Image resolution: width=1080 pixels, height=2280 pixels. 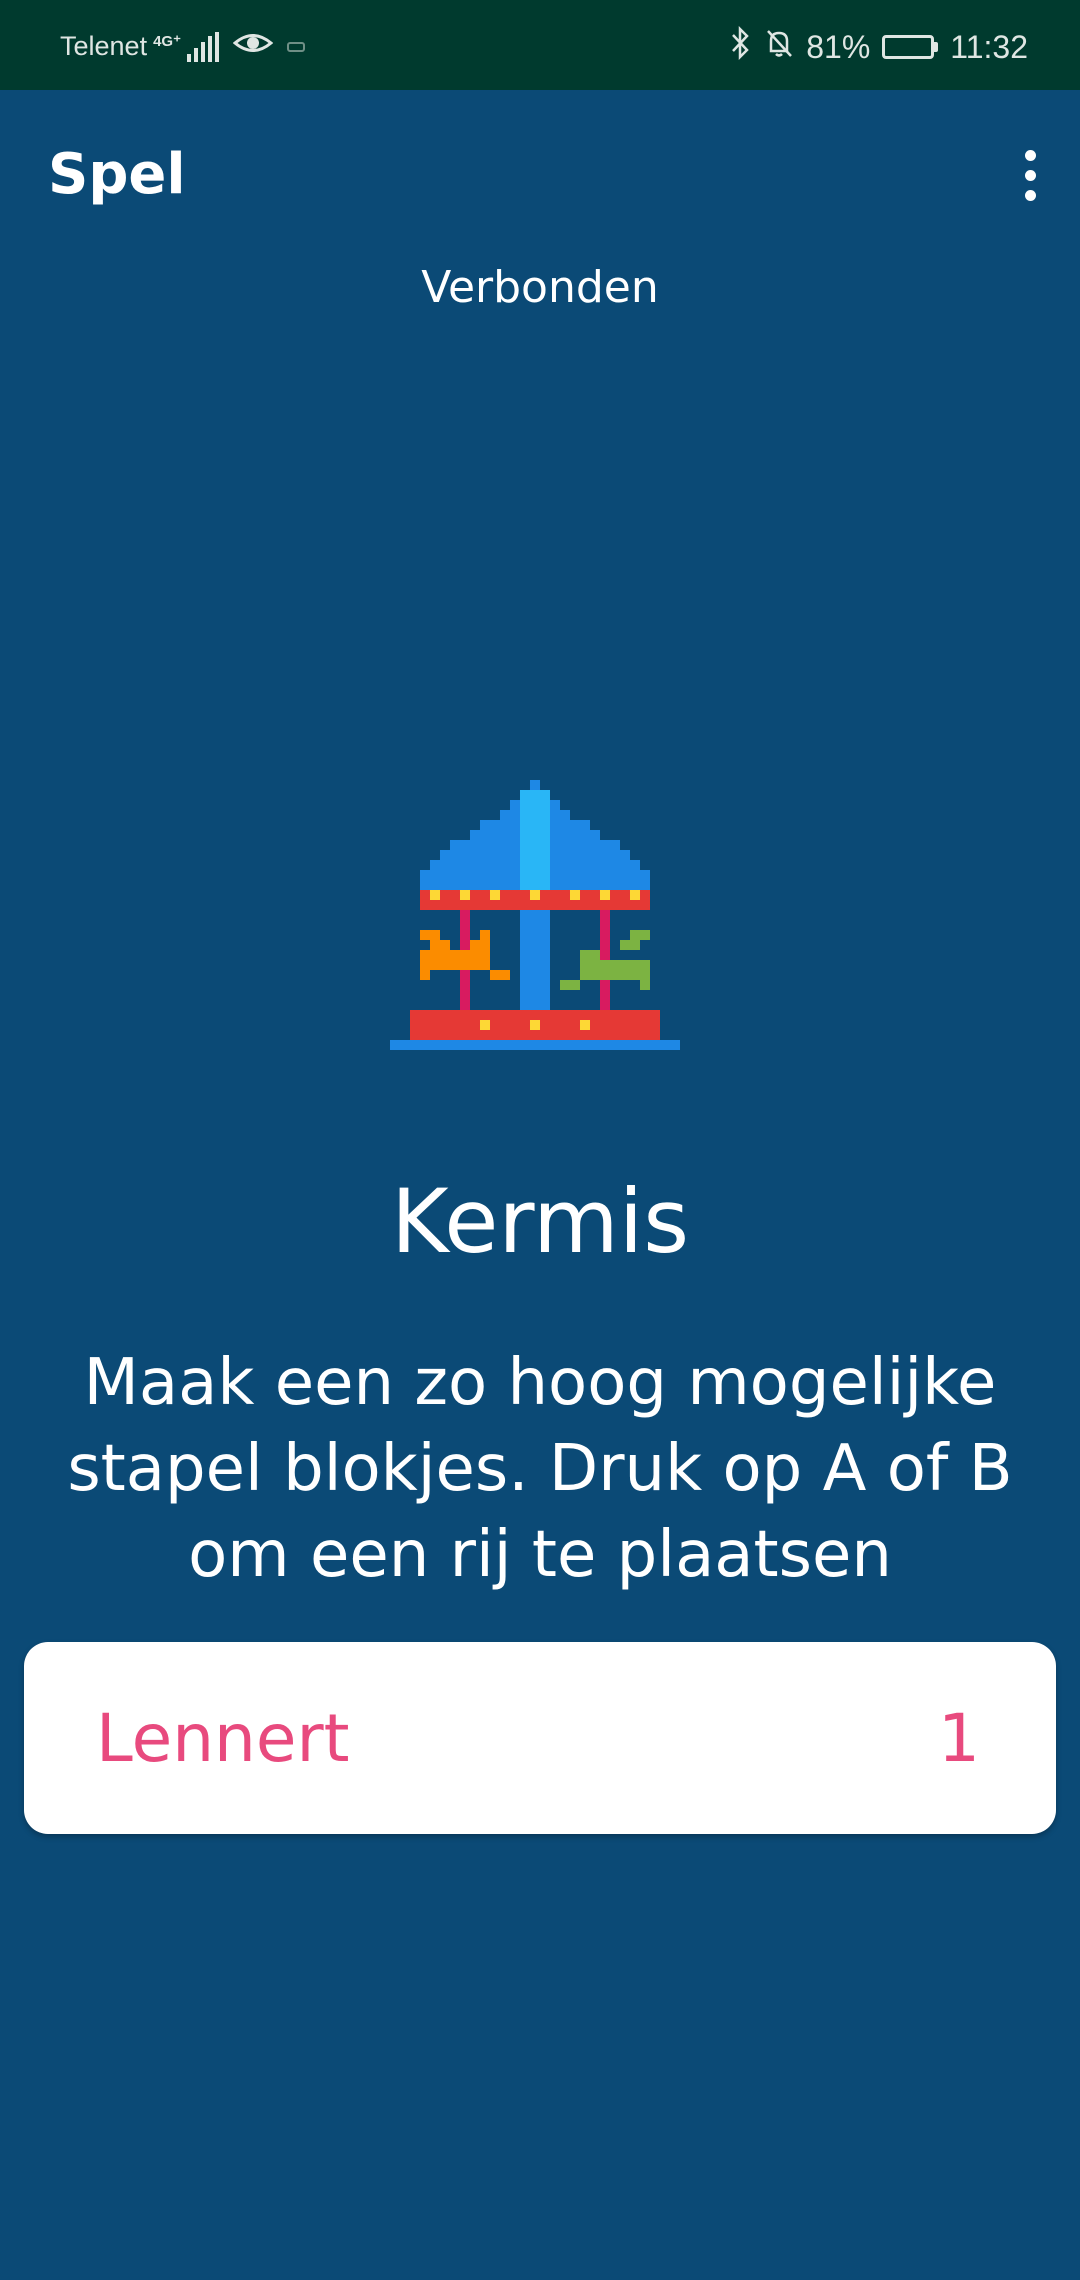 I want to click on battery-icon, so click(x=910, y=47).